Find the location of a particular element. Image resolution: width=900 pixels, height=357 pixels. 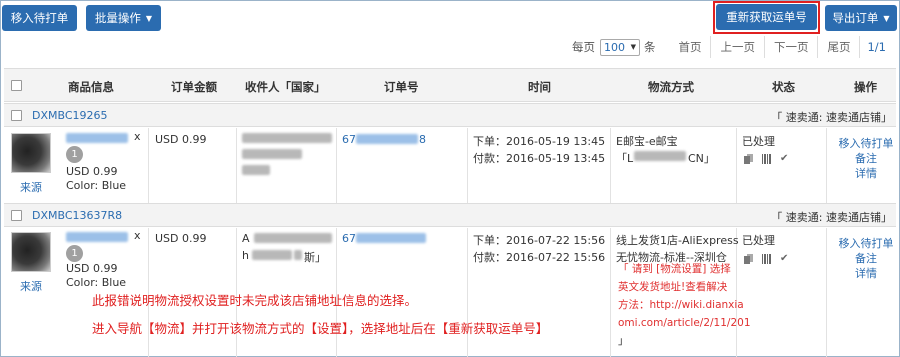

pay-time: 付款：2016-05-19 13:45 is located at coordinates (539, 158).